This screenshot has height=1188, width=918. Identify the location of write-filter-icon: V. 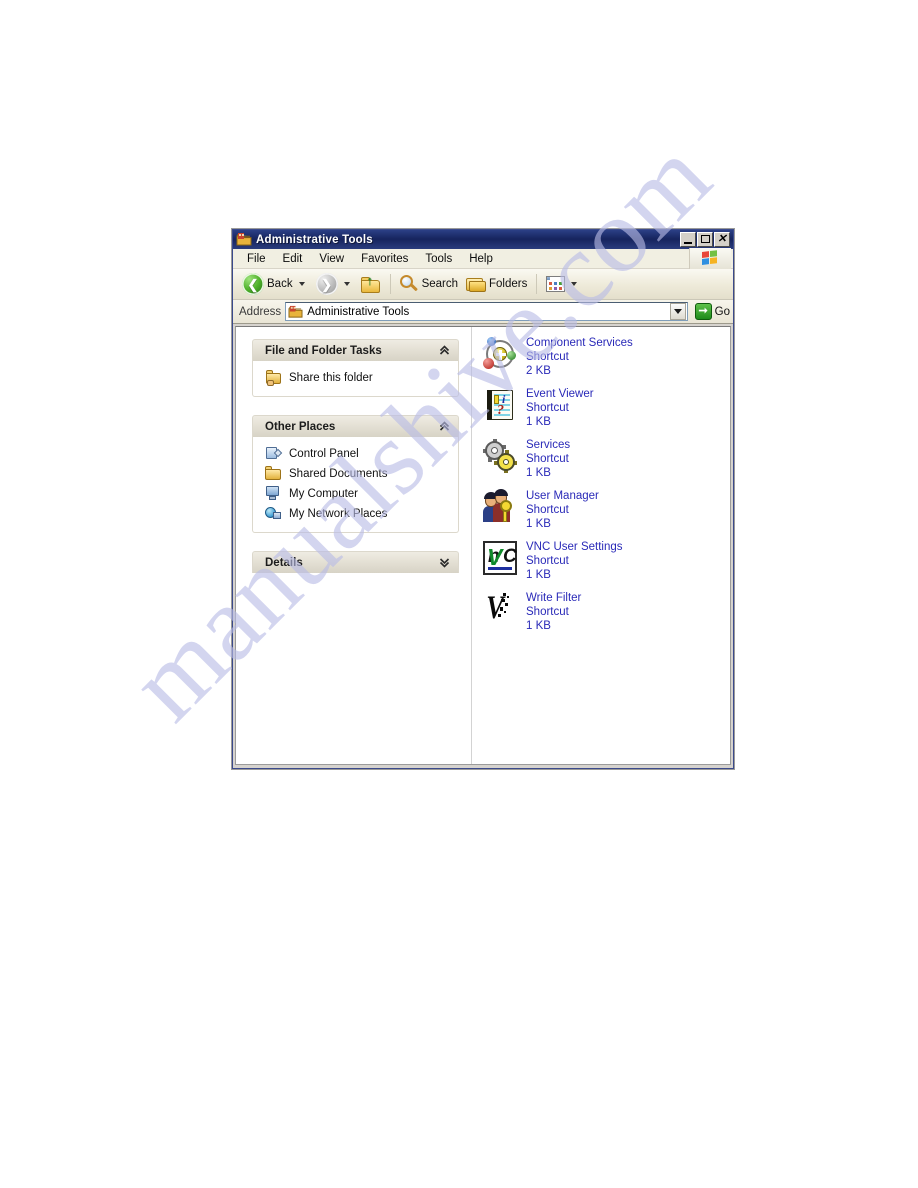
(500, 609).